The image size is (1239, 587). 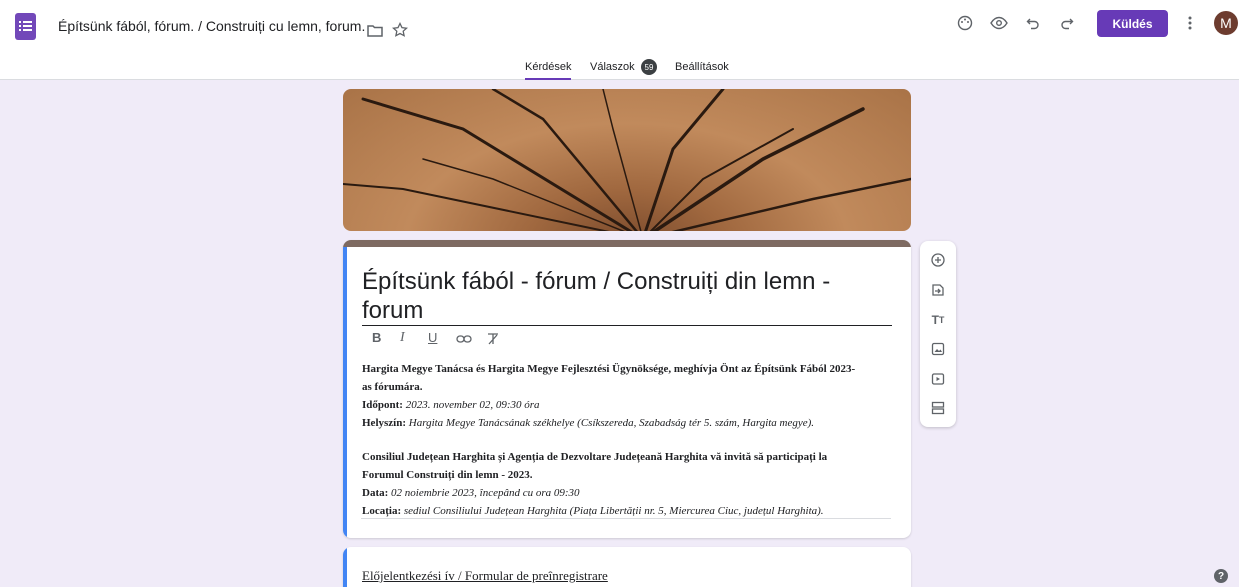 What do you see at coordinates (627, 243) in the screenshot?
I see `card-top-stripe` at bounding box center [627, 243].